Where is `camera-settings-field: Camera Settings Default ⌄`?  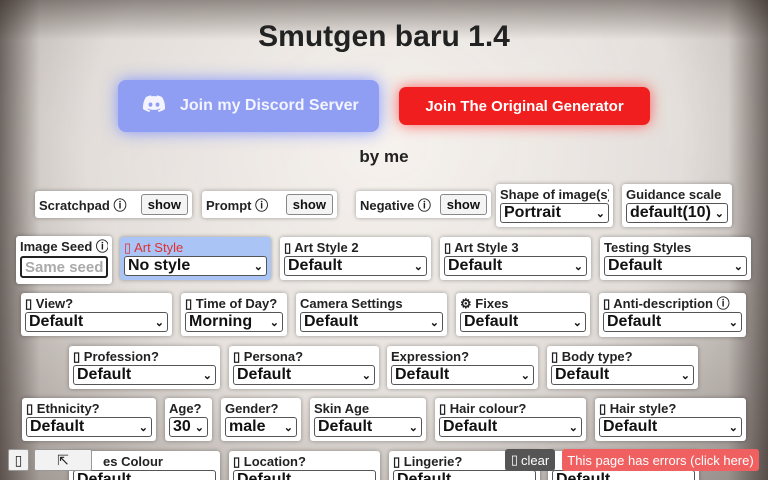 camera-settings-field: Camera Settings Default ⌄ is located at coordinates (371, 314).